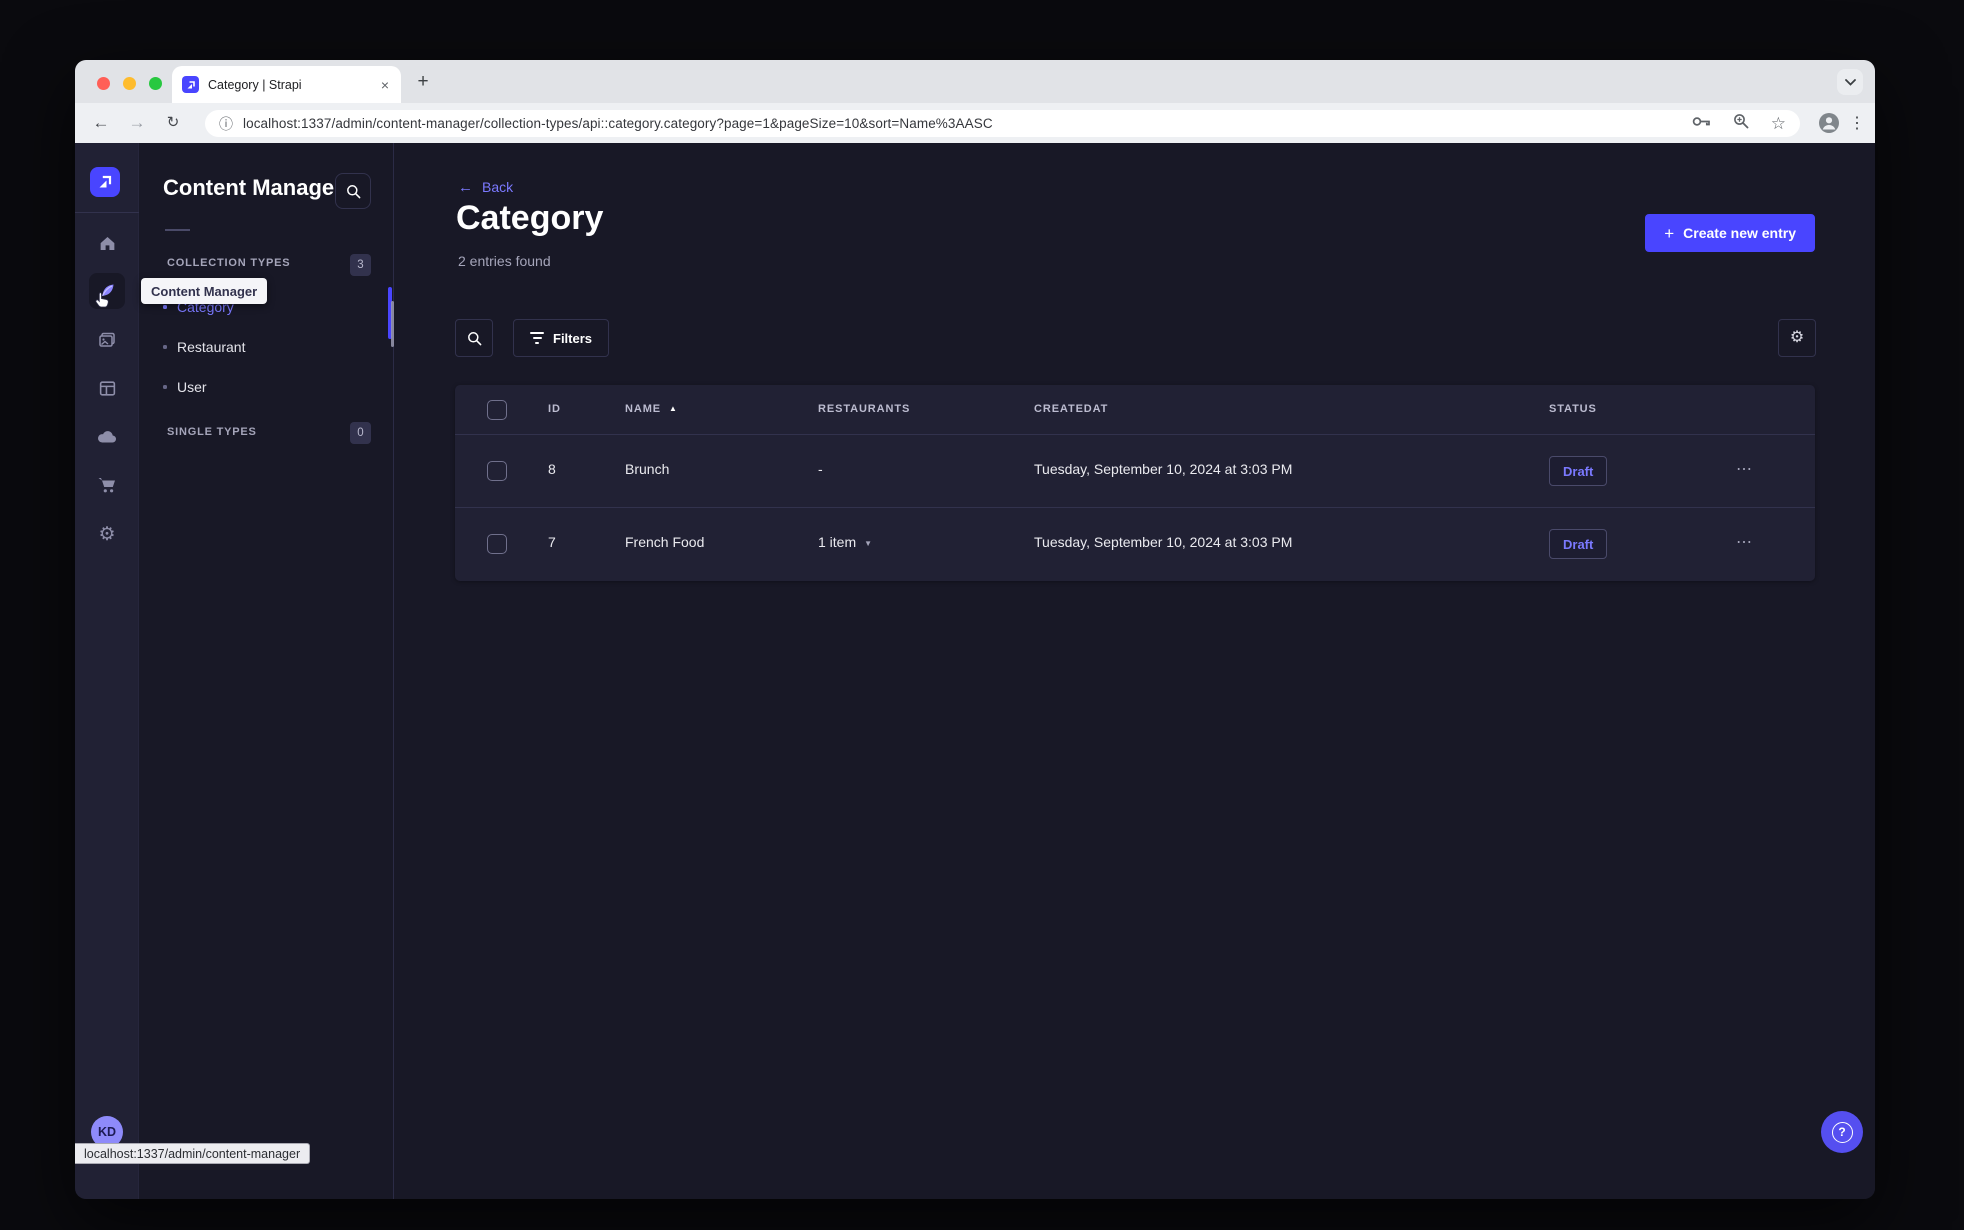 Image resolution: width=1964 pixels, height=1230 pixels. I want to click on tab-search-chevron-icon, so click(1850, 82).